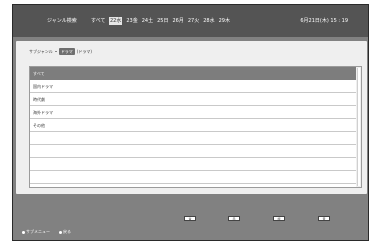  I want to click on red-button: 赤, so click(234, 218).